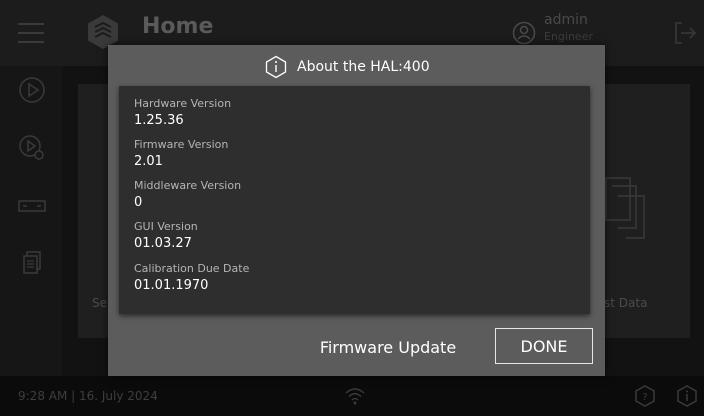  I want to click on calibration-due-date-value: 01.01.1970, so click(171, 285).